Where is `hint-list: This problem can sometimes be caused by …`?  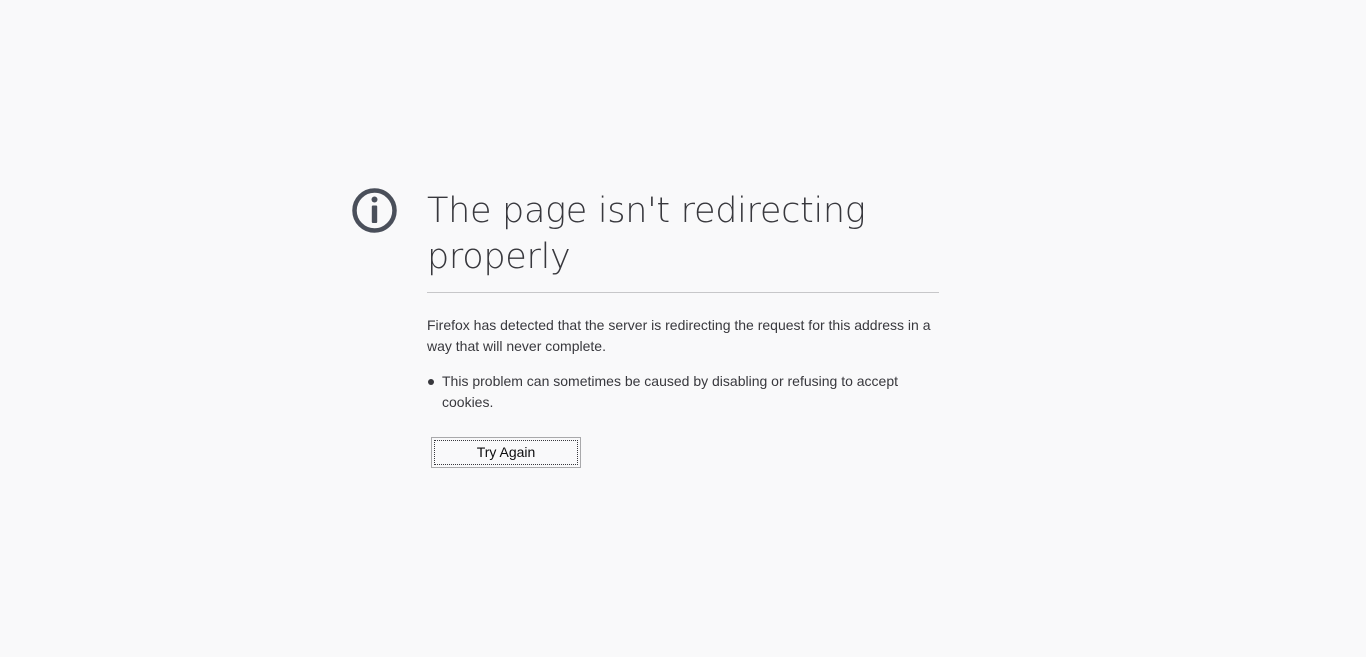
hint-list: This problem can sometimes be caused by … is located at coordinates (683, 392).